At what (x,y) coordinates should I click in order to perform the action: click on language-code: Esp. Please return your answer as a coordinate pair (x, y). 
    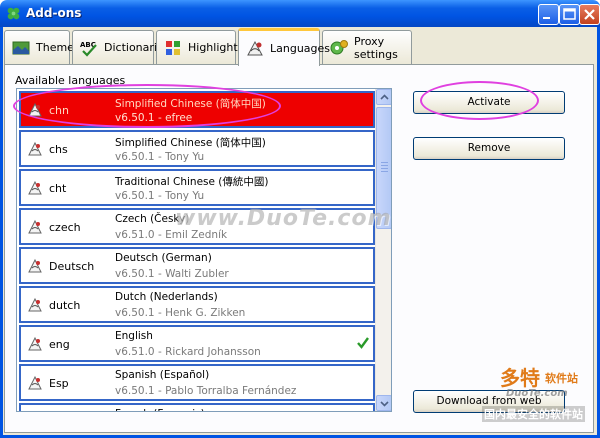
    Looking at the image, I should click on (59, 383).